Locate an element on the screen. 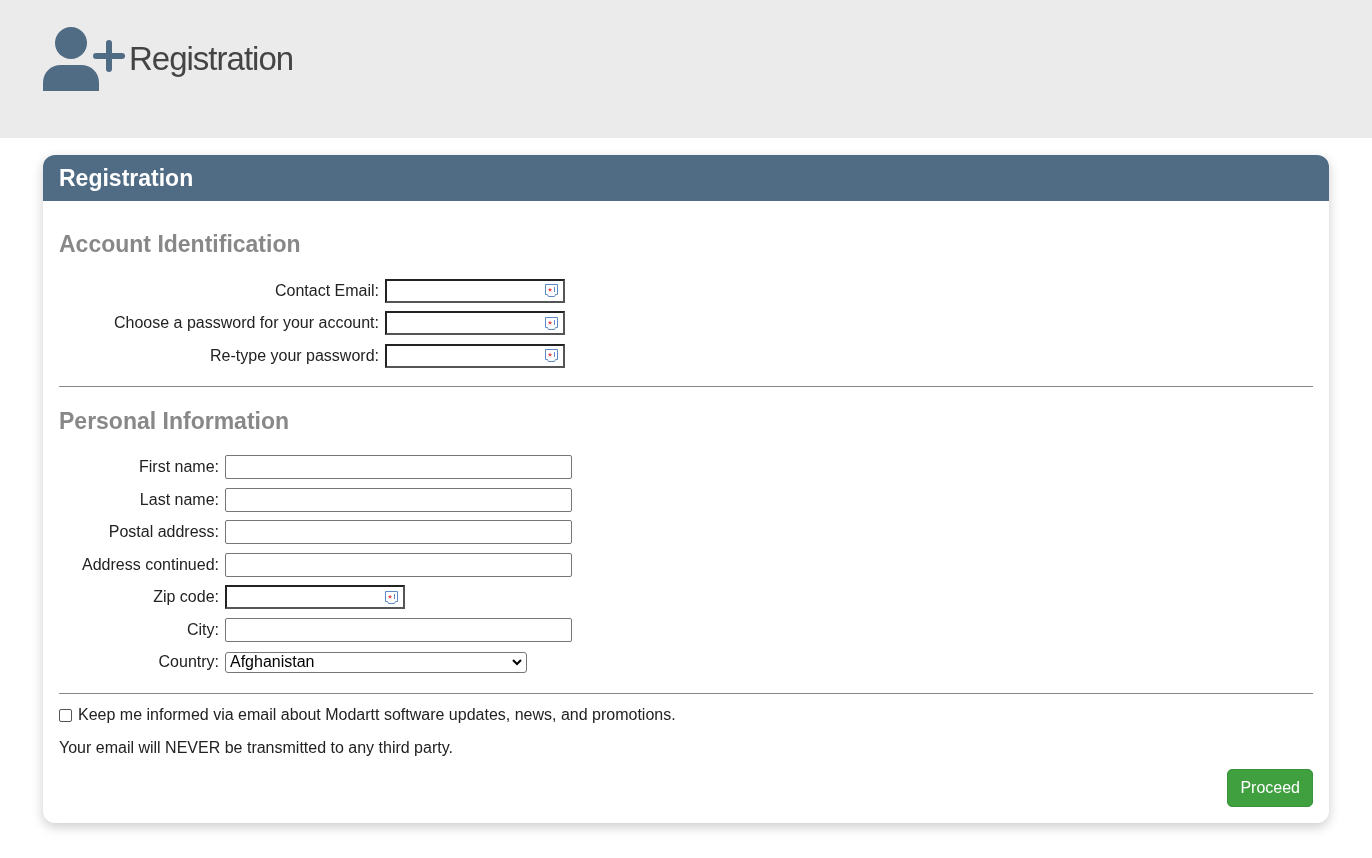  field-label: Re-type your password: is located at coordinates (294, 355).